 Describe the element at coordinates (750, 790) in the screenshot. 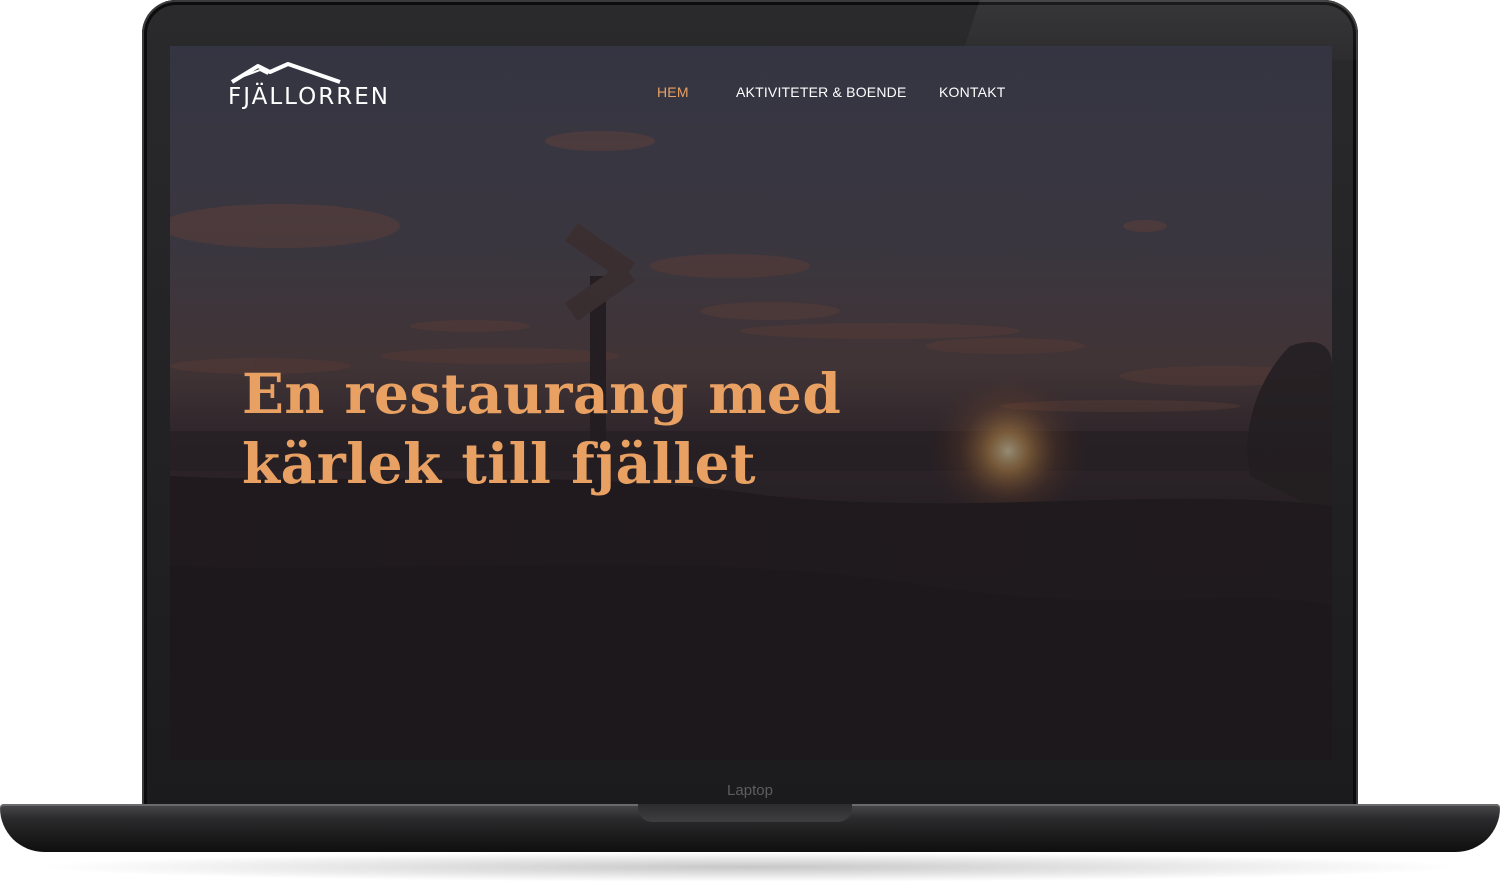

I see `bezel-label: Laptop` at that location.